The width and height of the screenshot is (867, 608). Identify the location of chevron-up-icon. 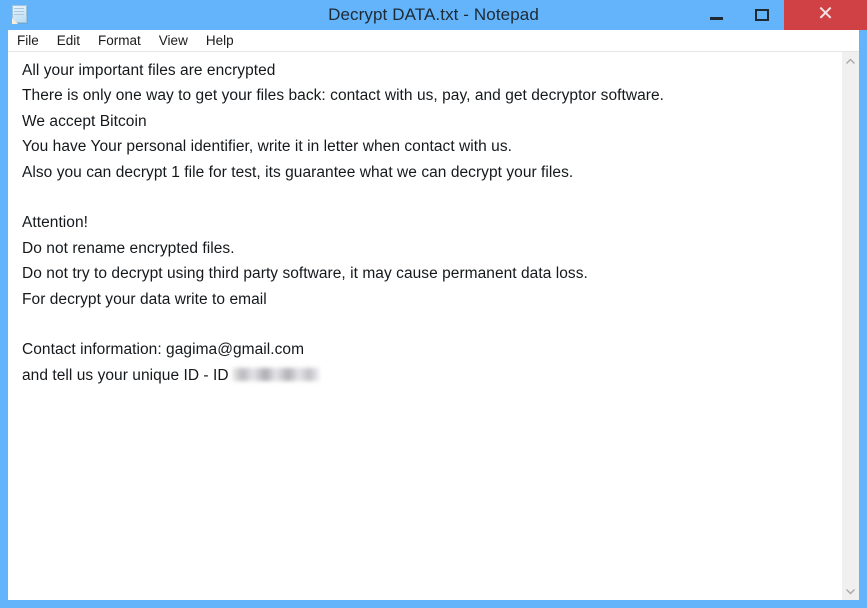
(850, 61).